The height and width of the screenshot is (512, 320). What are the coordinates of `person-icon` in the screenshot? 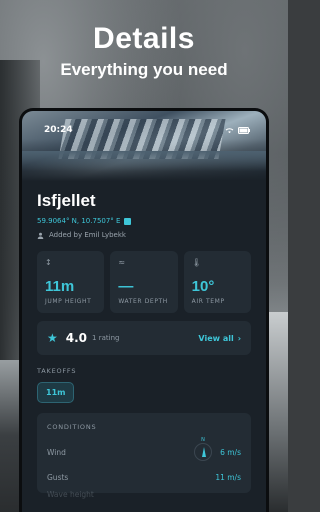 It's located at (40, 235).